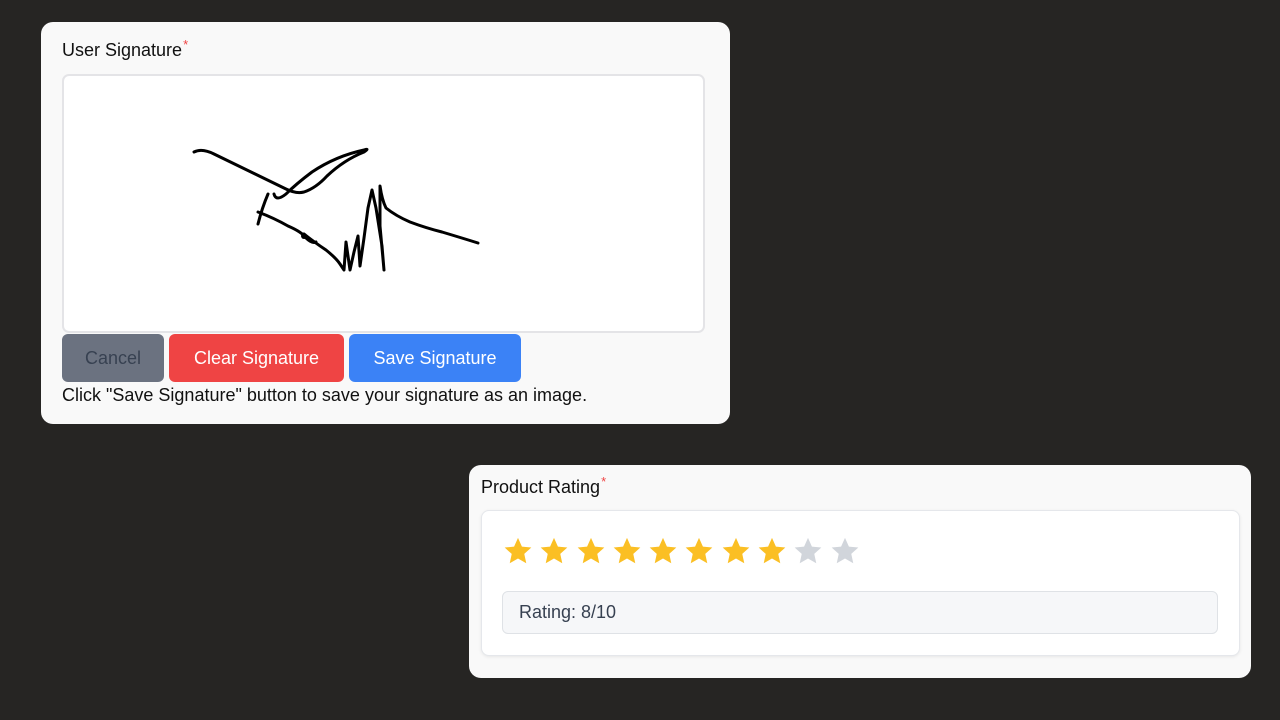 Image resolution: width=1280 pixels, height=720 pixels. Describe the element at coordinates (681, 551) in the screenshot. I see `star-rating` at that location.